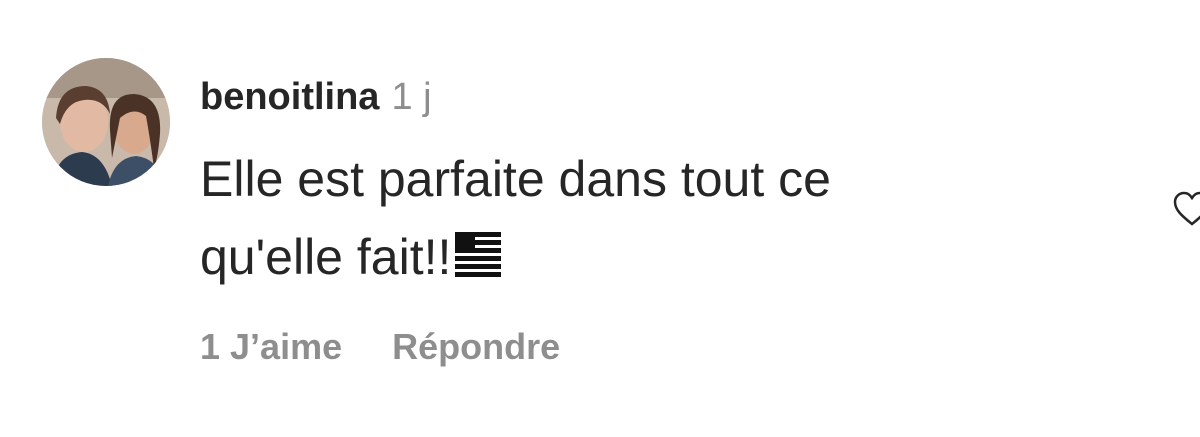 The width and height of the screenshot is (1200, 437). I want to click on avatar, so click(106, 122).